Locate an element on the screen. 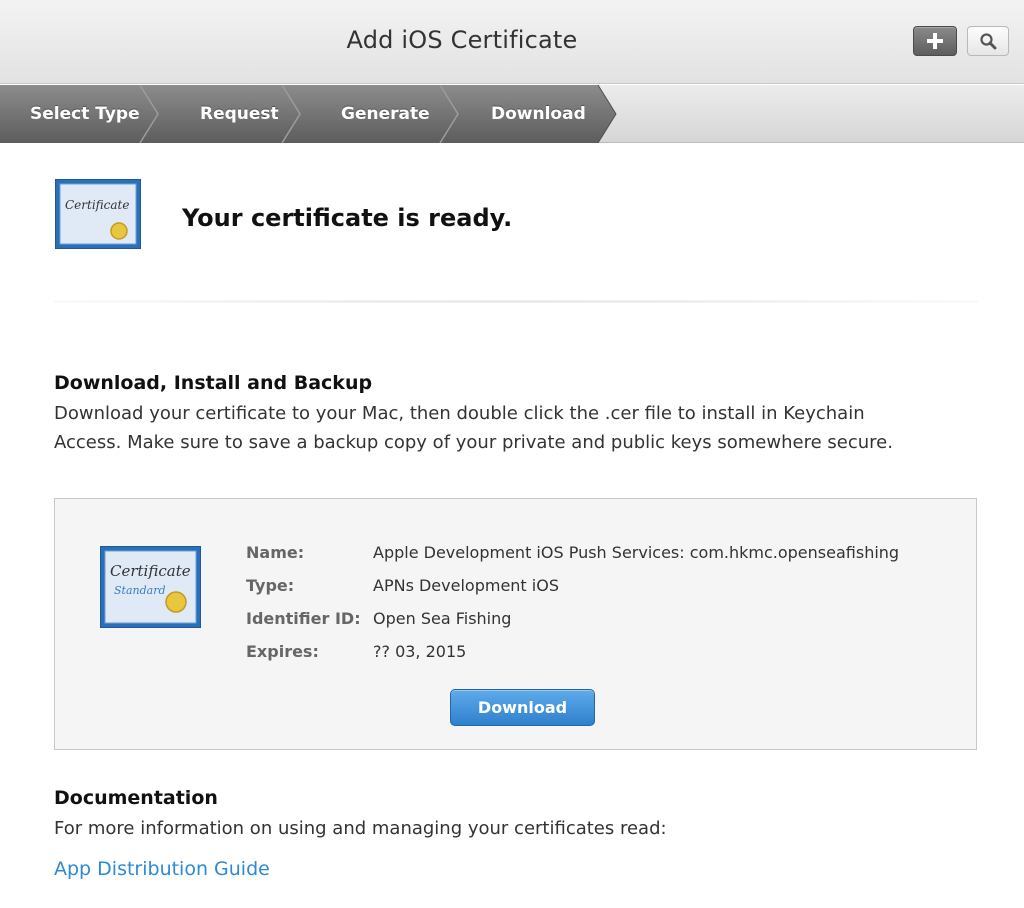 The height and width of the screenshot is (908, 1024). type-value: APNs Development iOS is located at coordinates (466, 585).